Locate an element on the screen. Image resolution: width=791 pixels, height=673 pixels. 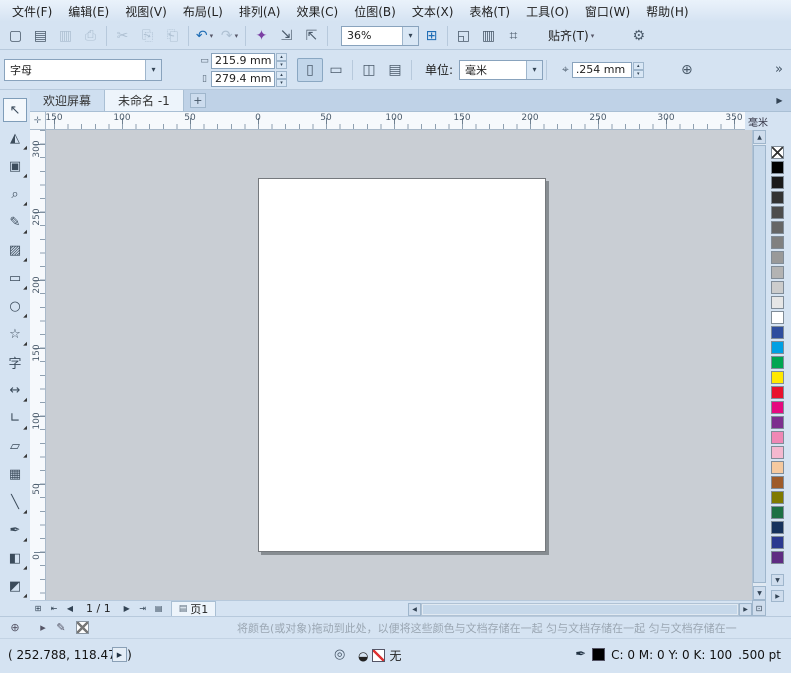
document-tab-2: 未命名 -1 is located at coordinates (144, 100).